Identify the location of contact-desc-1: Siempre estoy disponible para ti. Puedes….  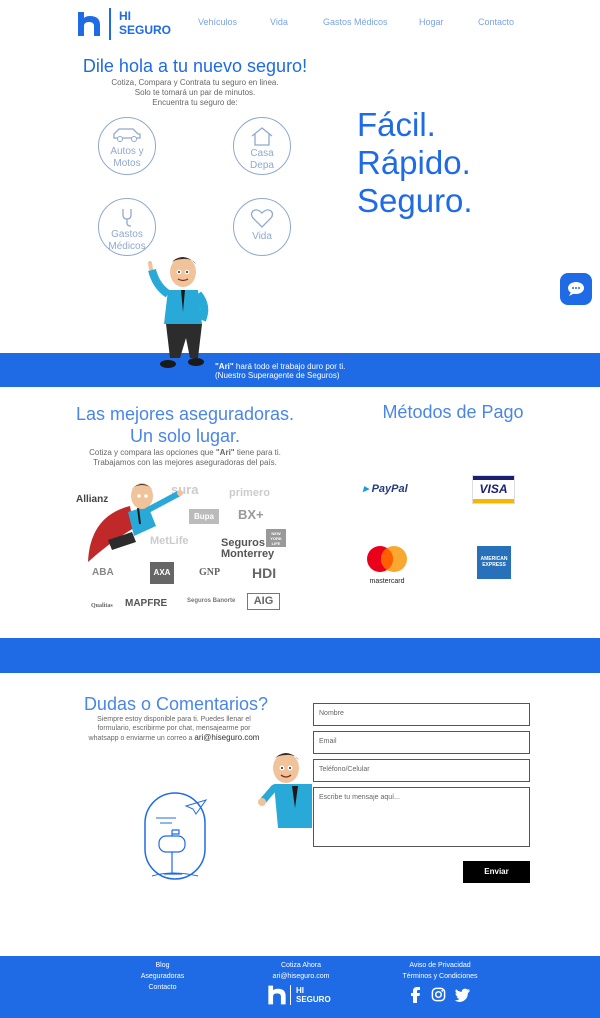
(174, 719).